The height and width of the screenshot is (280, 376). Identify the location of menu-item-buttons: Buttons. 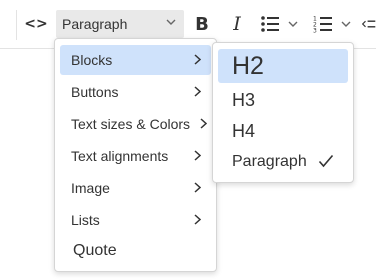
(135, 92).